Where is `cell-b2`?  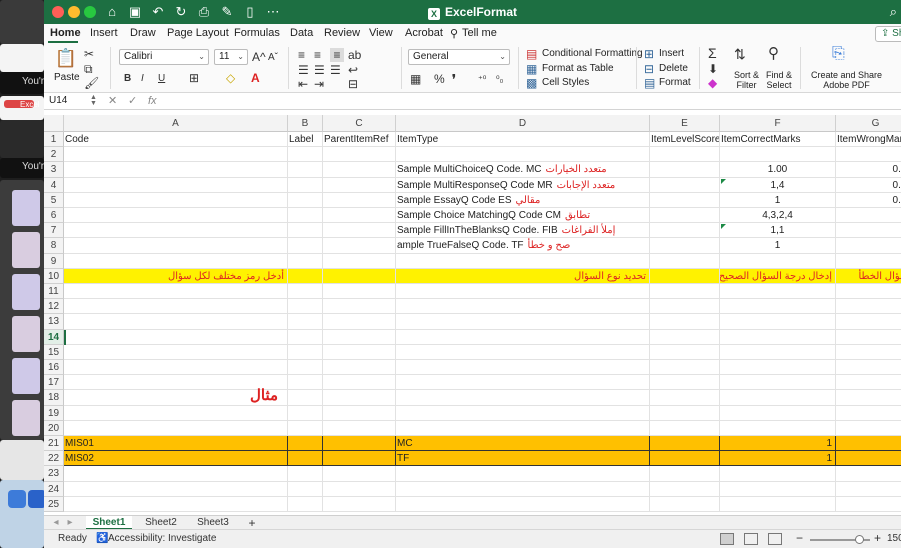 cell-b2 is located at coordinates (305, 155).